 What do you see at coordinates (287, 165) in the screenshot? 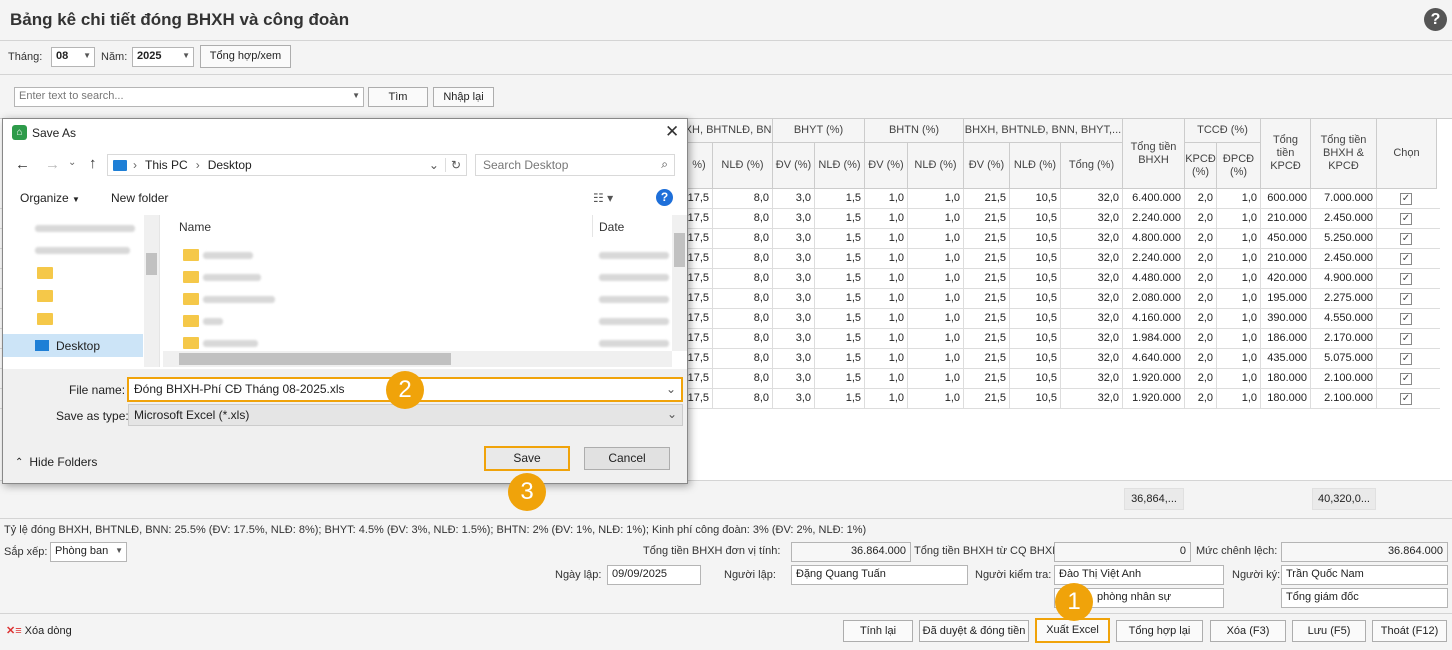
I see `address-bar: › This PC › Desktop ⌄ ↻` at bounding box center [287, 165].